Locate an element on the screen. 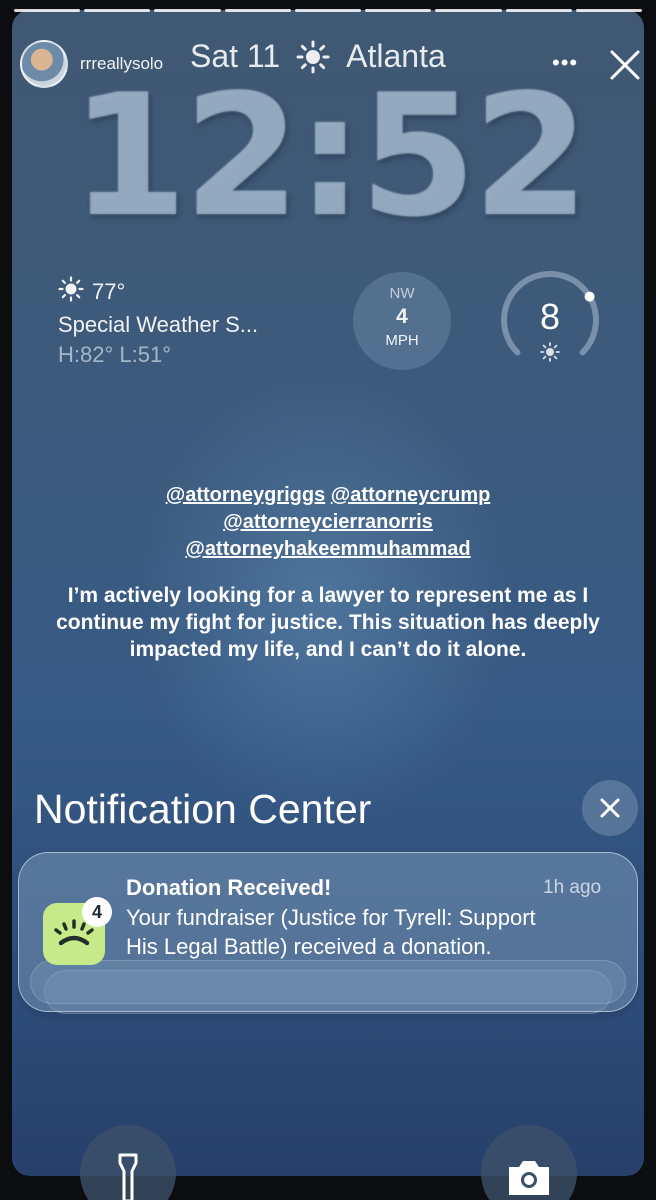 This screenshot has width=656, height=1200. mention-link: @attorneygriggs is located at coordinates (246, 495).